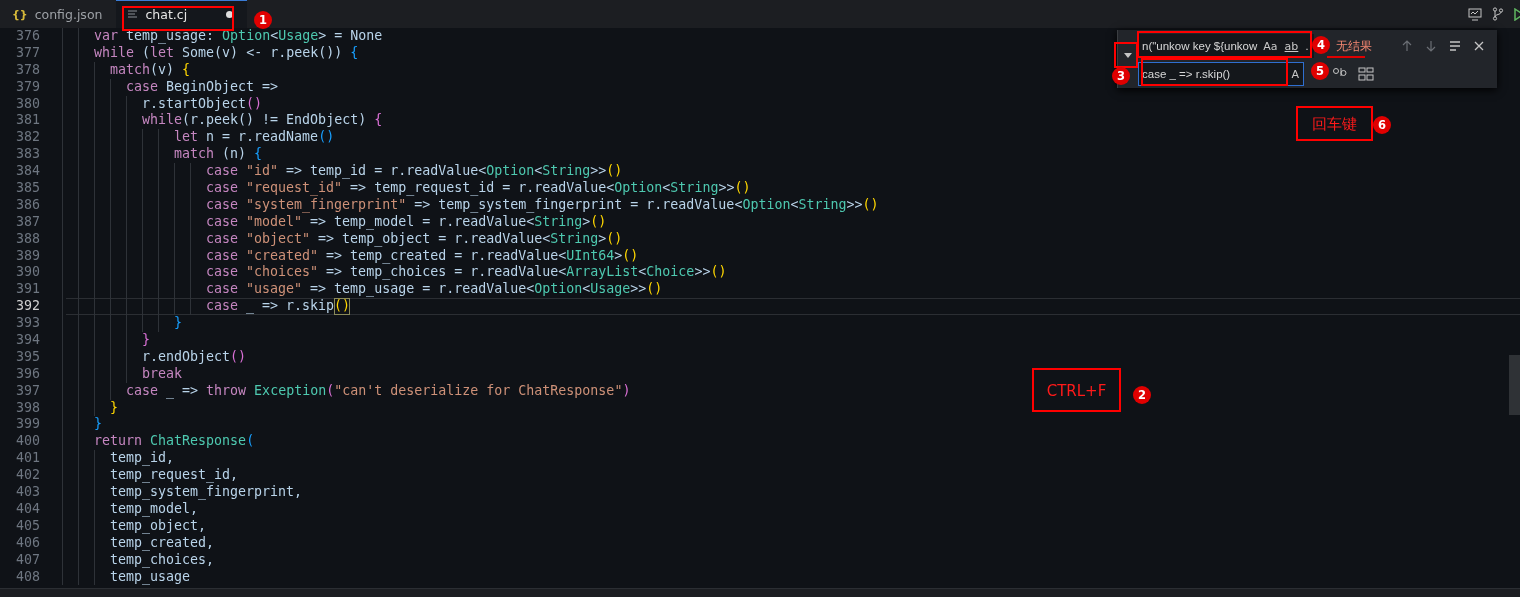  I want to click on no-results-text: 无结果, so click(1353, 46).